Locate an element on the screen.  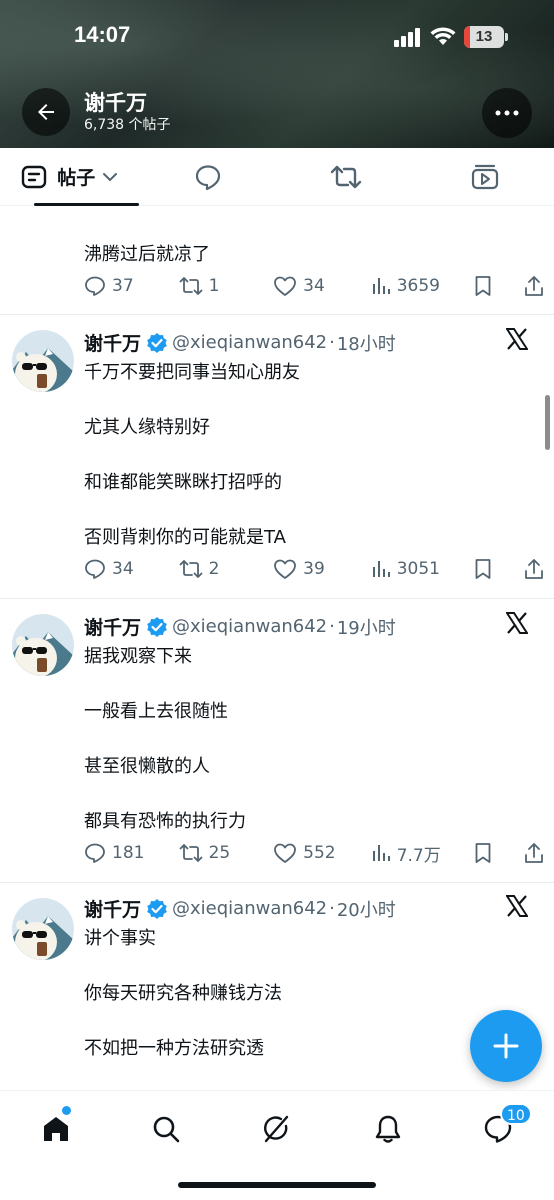
repost-button: 25 is located at coordinates (226, 853).